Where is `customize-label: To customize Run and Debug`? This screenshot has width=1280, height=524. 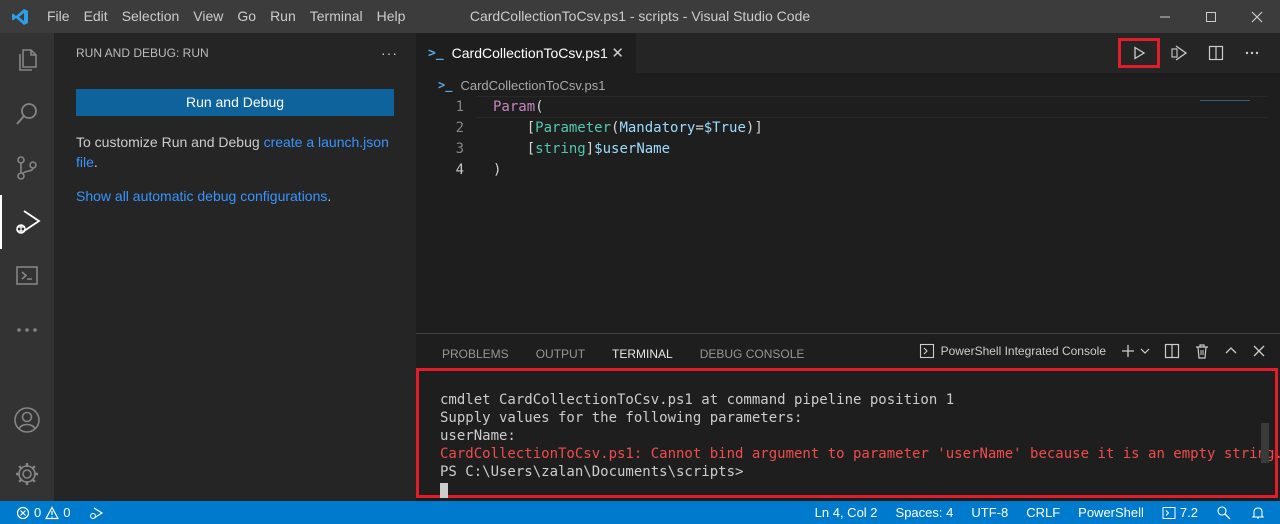
customize-label: To customize Run and Debug is located at coordinates (170, 142).